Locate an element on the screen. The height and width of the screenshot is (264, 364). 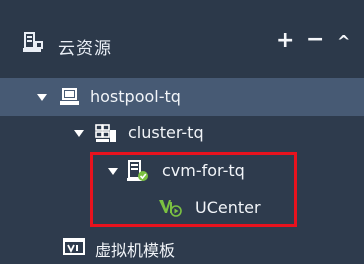
tree-node-hostpool: hostpool-tq is located at coordinates (182, 97).